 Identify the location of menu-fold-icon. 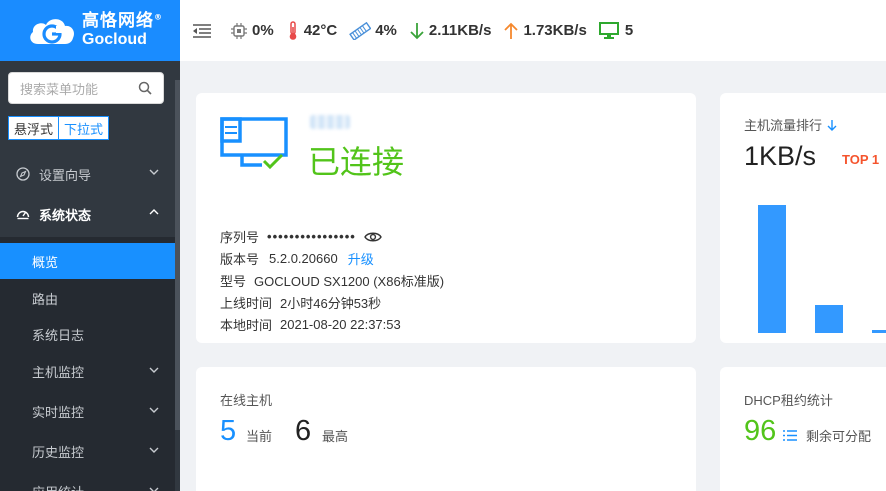
(202, 30).